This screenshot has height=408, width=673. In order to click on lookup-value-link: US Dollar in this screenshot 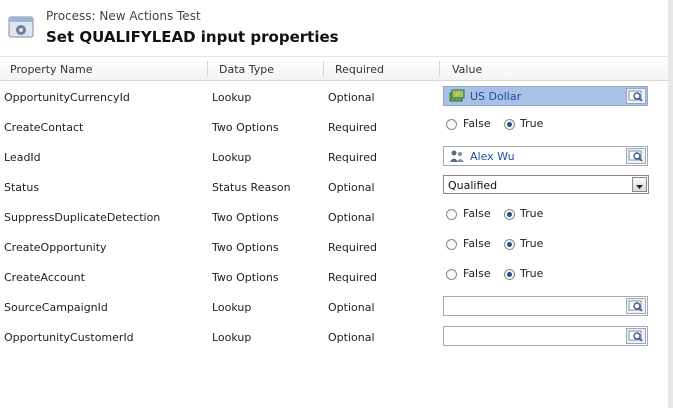, I will do `click(495, 96)`.